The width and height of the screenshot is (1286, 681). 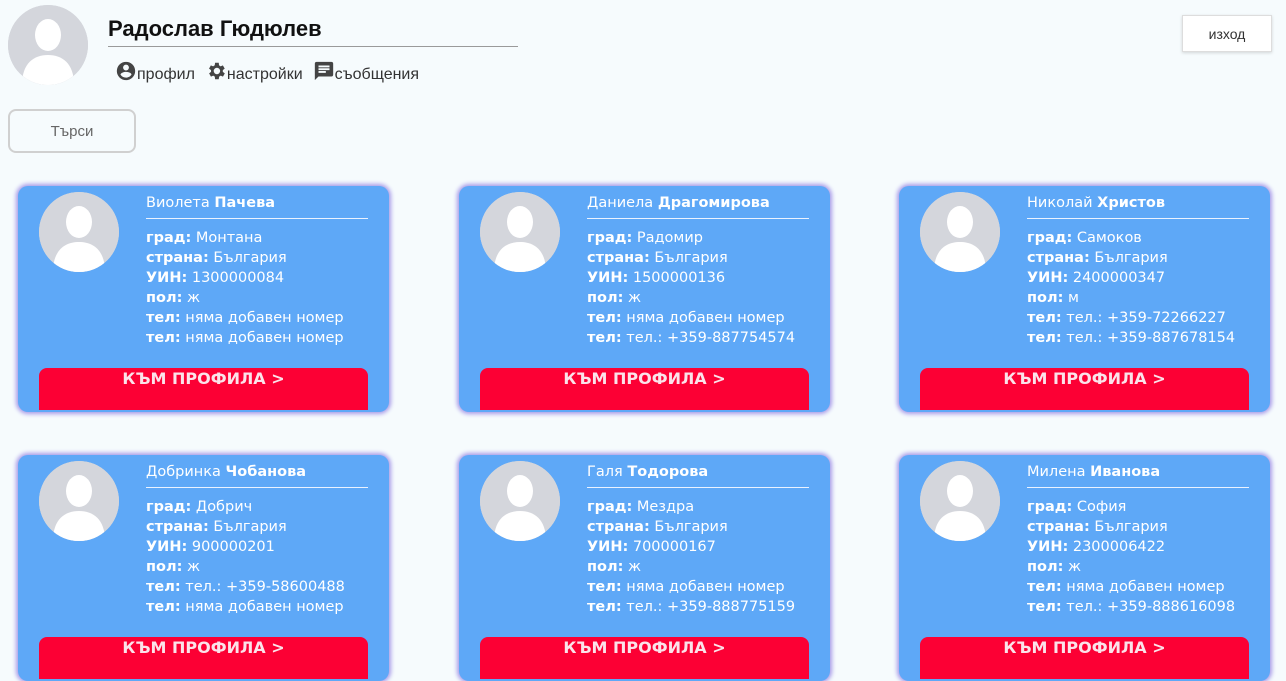 What do you see at coordinates (264, 74) in the screenshot?
I see `nav-settings-label: настройки` at bounding box center [264, 74].